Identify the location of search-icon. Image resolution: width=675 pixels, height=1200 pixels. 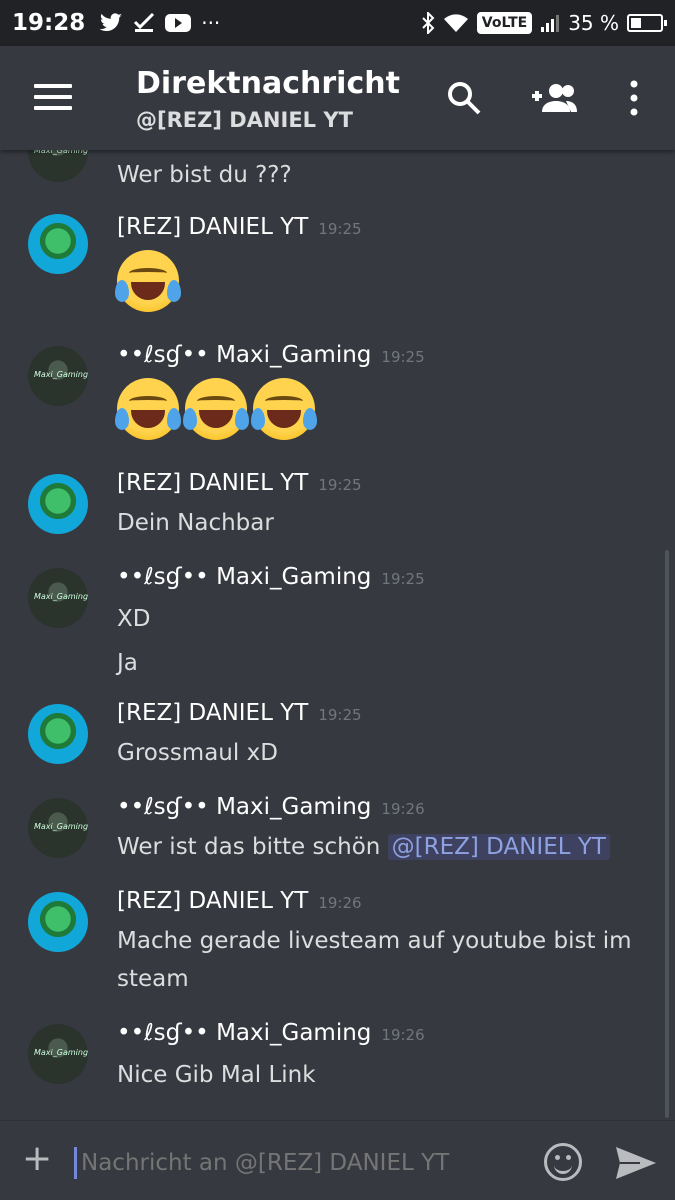
(464, 98).